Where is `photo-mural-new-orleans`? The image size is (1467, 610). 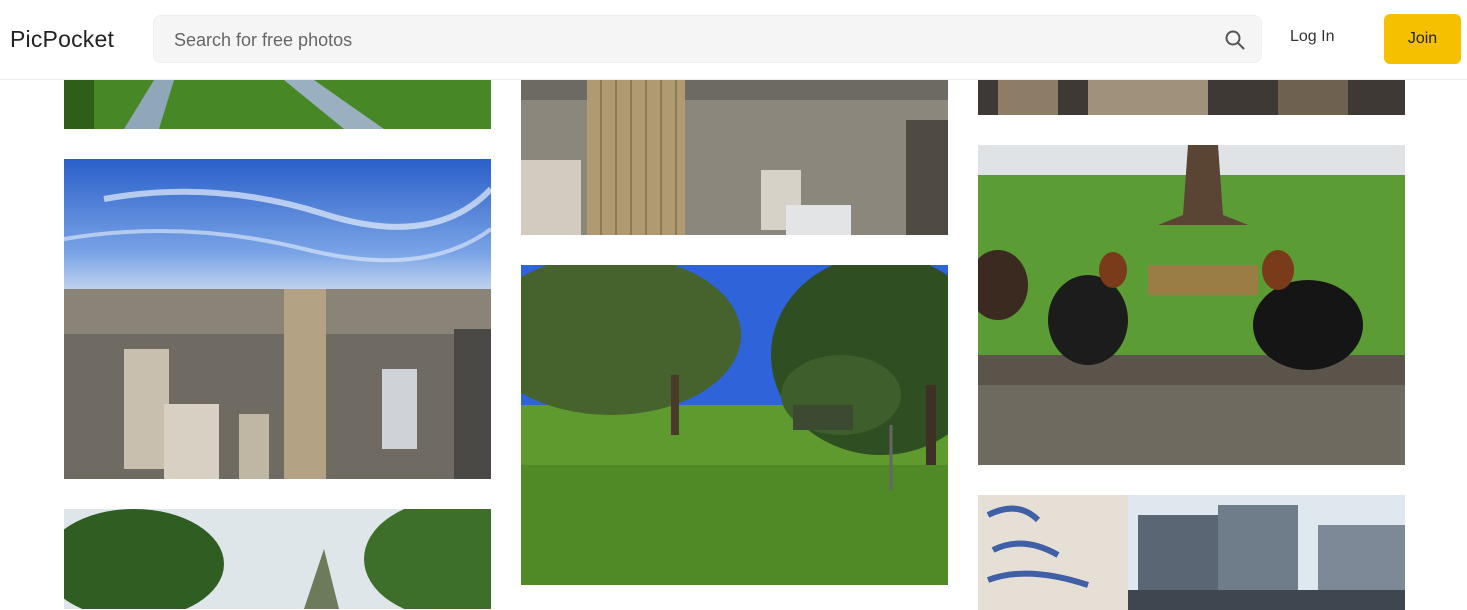 photo-mural-new-orleans is located at coordinates (1191, 552).